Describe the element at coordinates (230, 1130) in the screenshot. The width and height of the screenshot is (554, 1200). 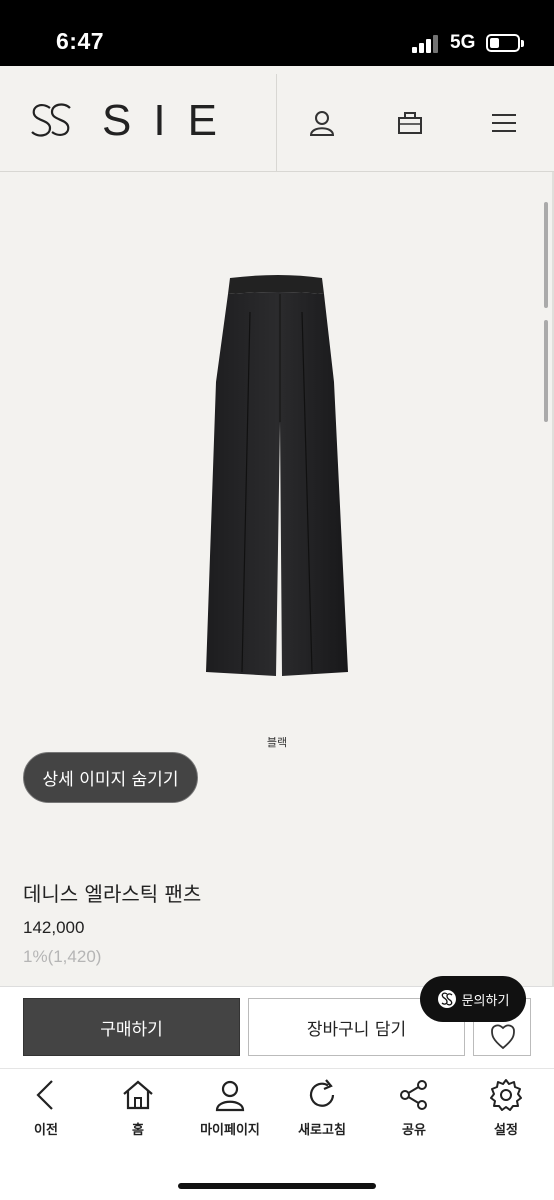
I see `nav-label: 마이페이지` at that location.